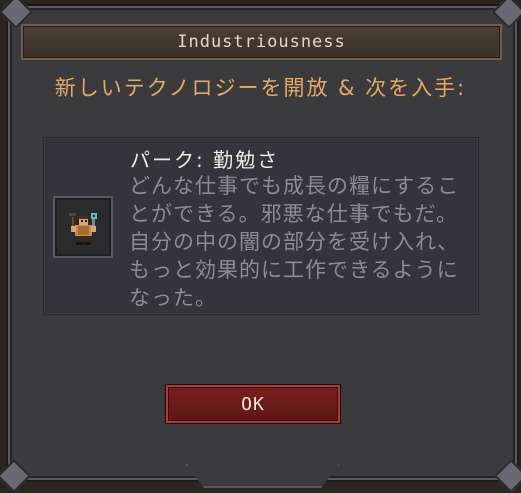 The width and height of the screenshot is (521, 493). Describe the element at coordinates (253, 404) in the screenshot. I see `ok-button: OK` at that location.